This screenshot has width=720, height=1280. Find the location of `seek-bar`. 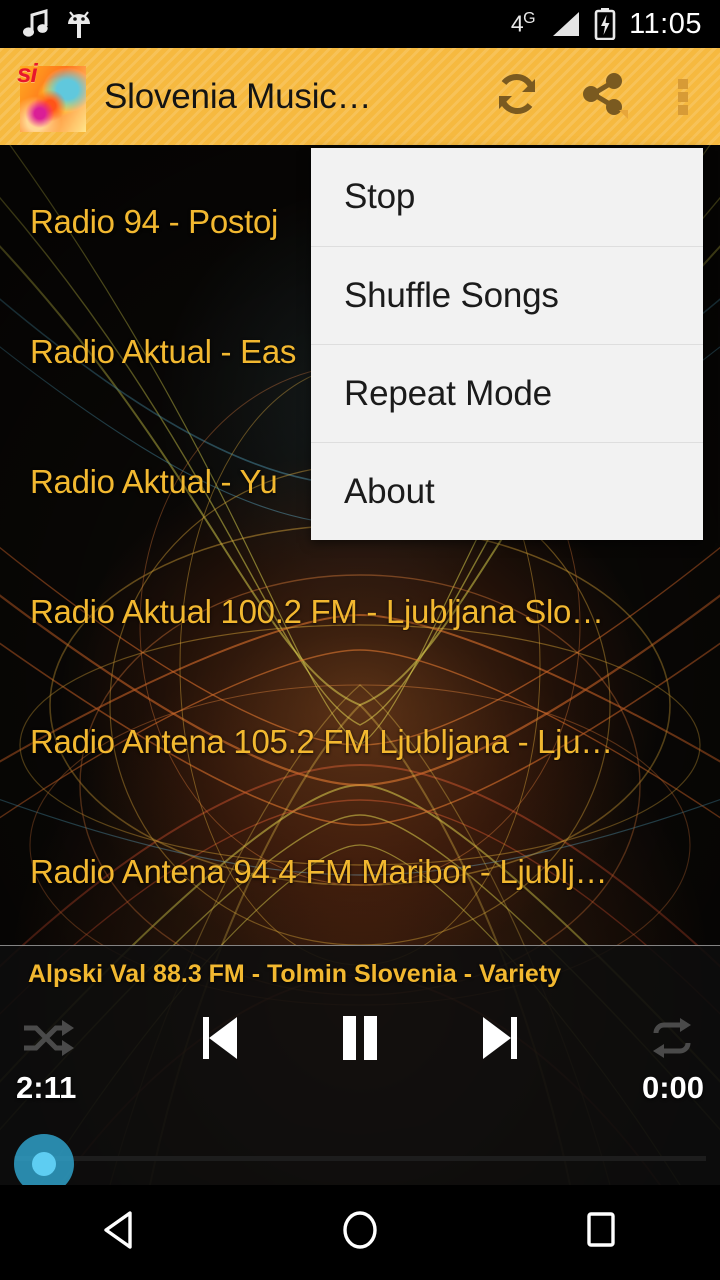

seek-bar is located at coordinates (360, 1164).